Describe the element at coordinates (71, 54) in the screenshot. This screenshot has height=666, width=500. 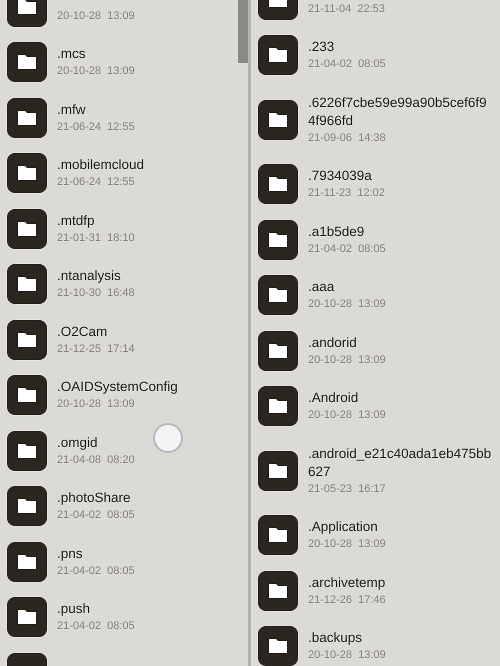
I see `folder-name: .mcs` at that location.